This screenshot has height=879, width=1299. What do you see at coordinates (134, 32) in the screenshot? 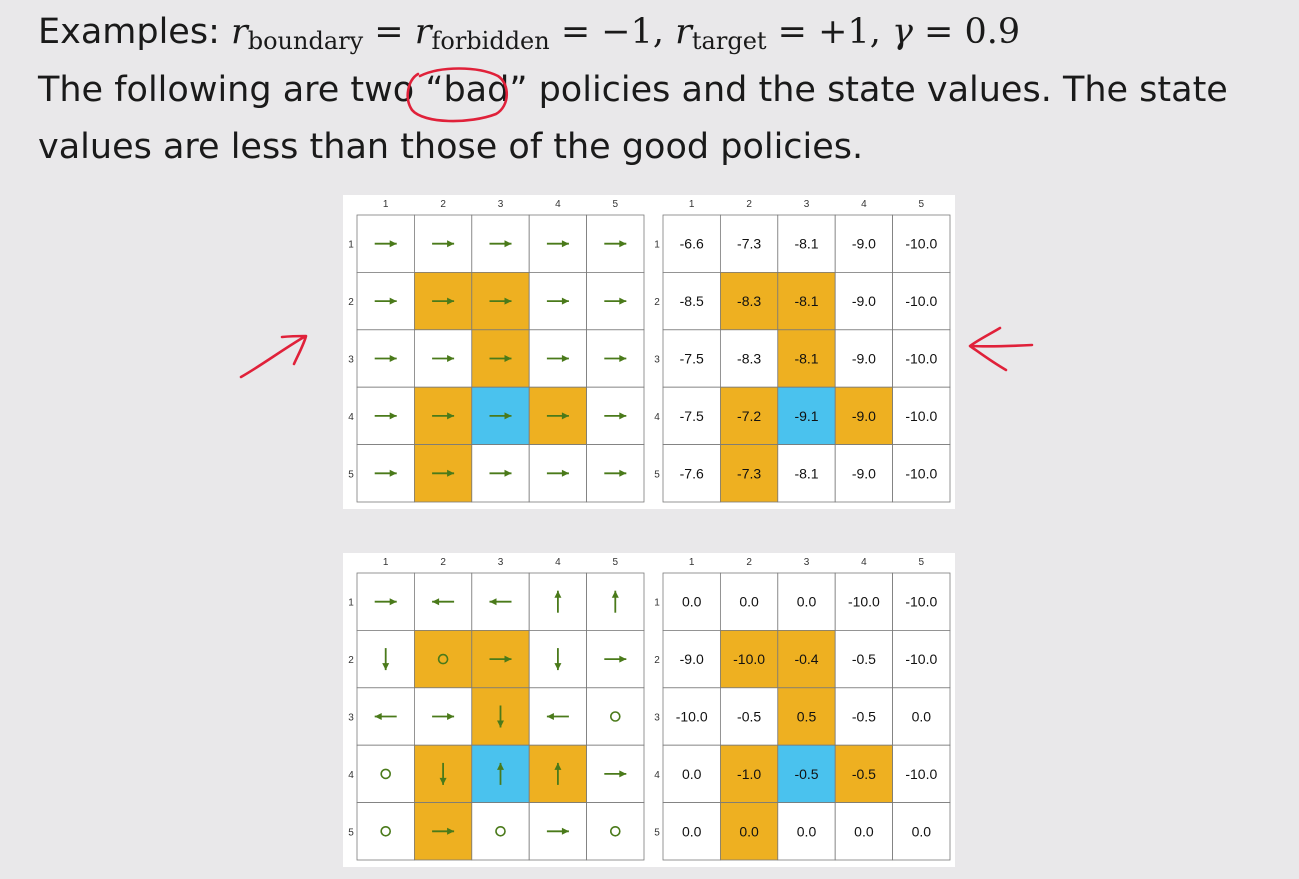
I see `examples-label: Examples:` at bounding box center [134, 32].